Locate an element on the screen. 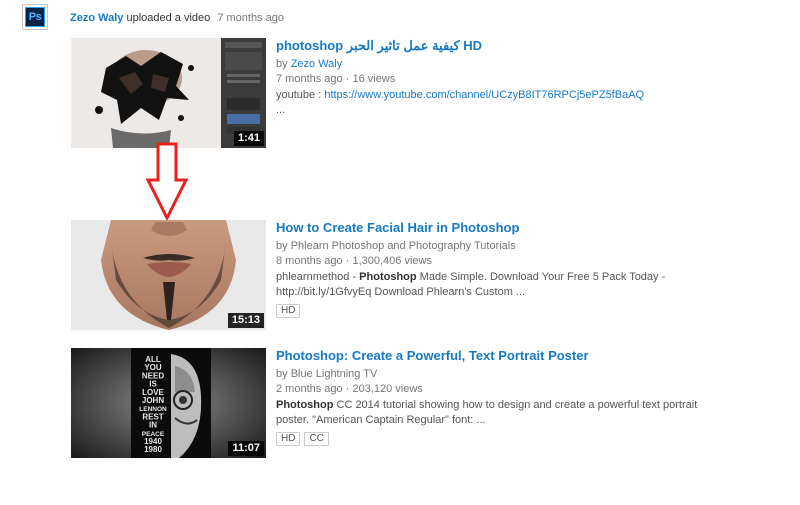 This screenshot has width=800, height=505. video-duration: 11:07 is located at coordinates (246, 448).